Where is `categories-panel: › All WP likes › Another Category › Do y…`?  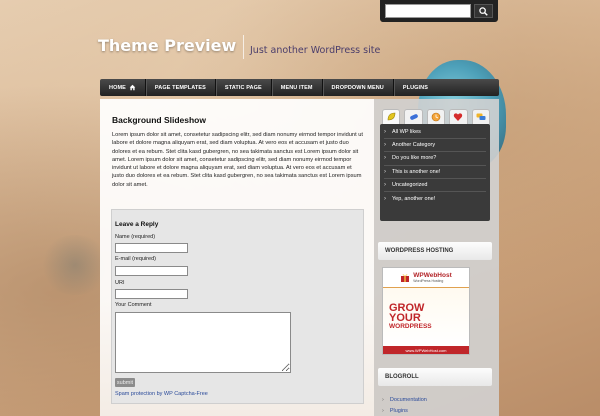 categories-panel: › All WP likes › Another Category › Do y… is located at coordinates (435, 172).